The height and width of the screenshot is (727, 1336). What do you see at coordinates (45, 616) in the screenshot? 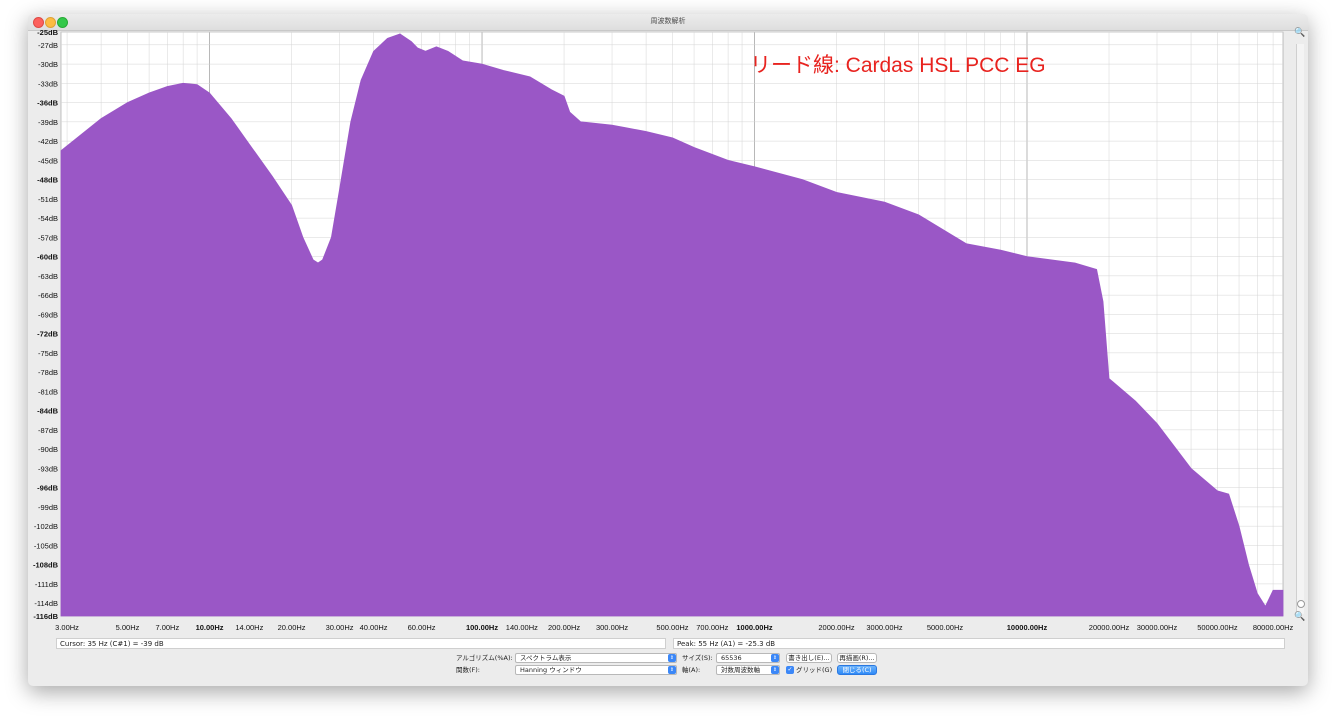
I see `y-tick-label: -116dB` at bounding box center [45, 616].